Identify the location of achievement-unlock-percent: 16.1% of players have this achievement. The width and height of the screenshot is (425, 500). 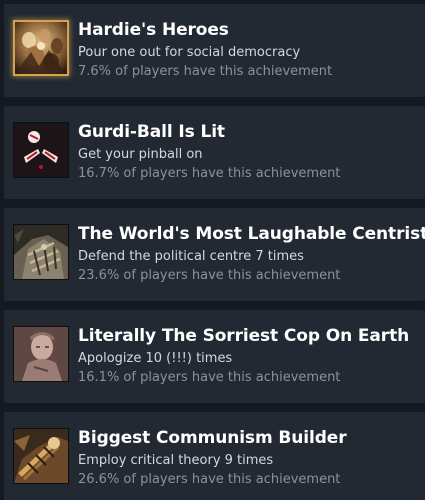
(209, 377).